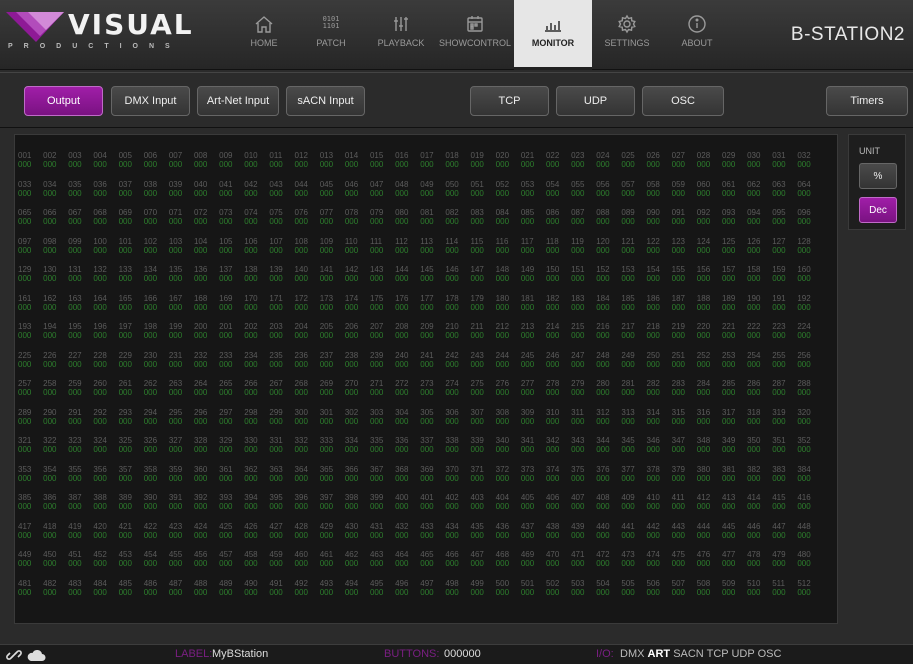  Describe the element at coordinates (697, 35) in the screenshot. I see `nav-about: ABOUT` at that location.